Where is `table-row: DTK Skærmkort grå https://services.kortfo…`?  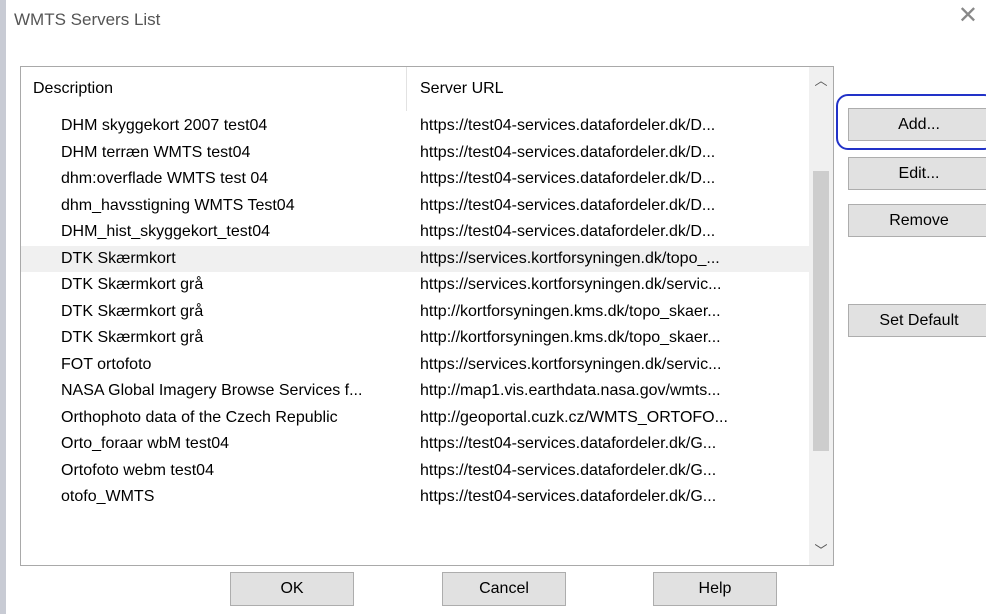 table-row: DTK Skærmkort grå https://services.kortfo… is located at coordinates (415, 285).